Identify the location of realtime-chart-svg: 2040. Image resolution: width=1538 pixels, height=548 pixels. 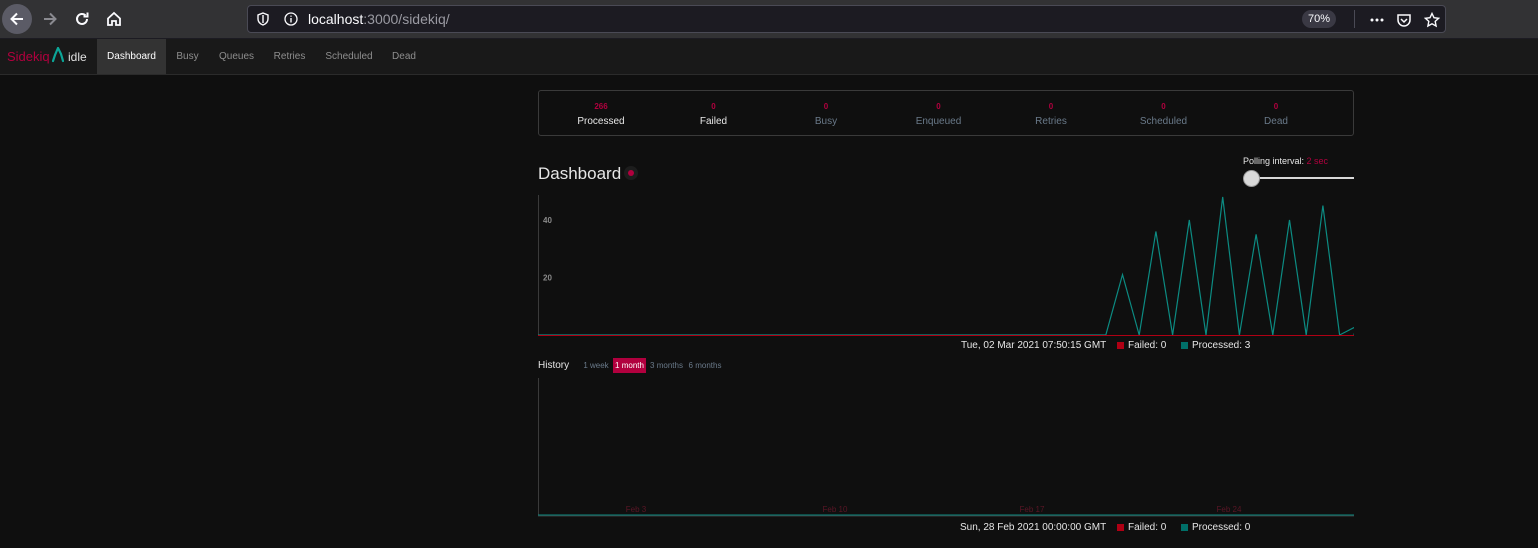
(946, 265).